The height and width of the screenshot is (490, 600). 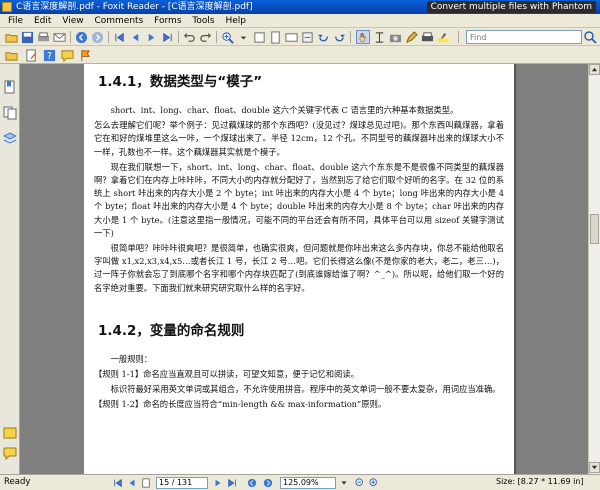 What do you see at coordinates (307, 37) in the screenshot?
I see `fit-visible-icon` at bounding box center [307, 37].